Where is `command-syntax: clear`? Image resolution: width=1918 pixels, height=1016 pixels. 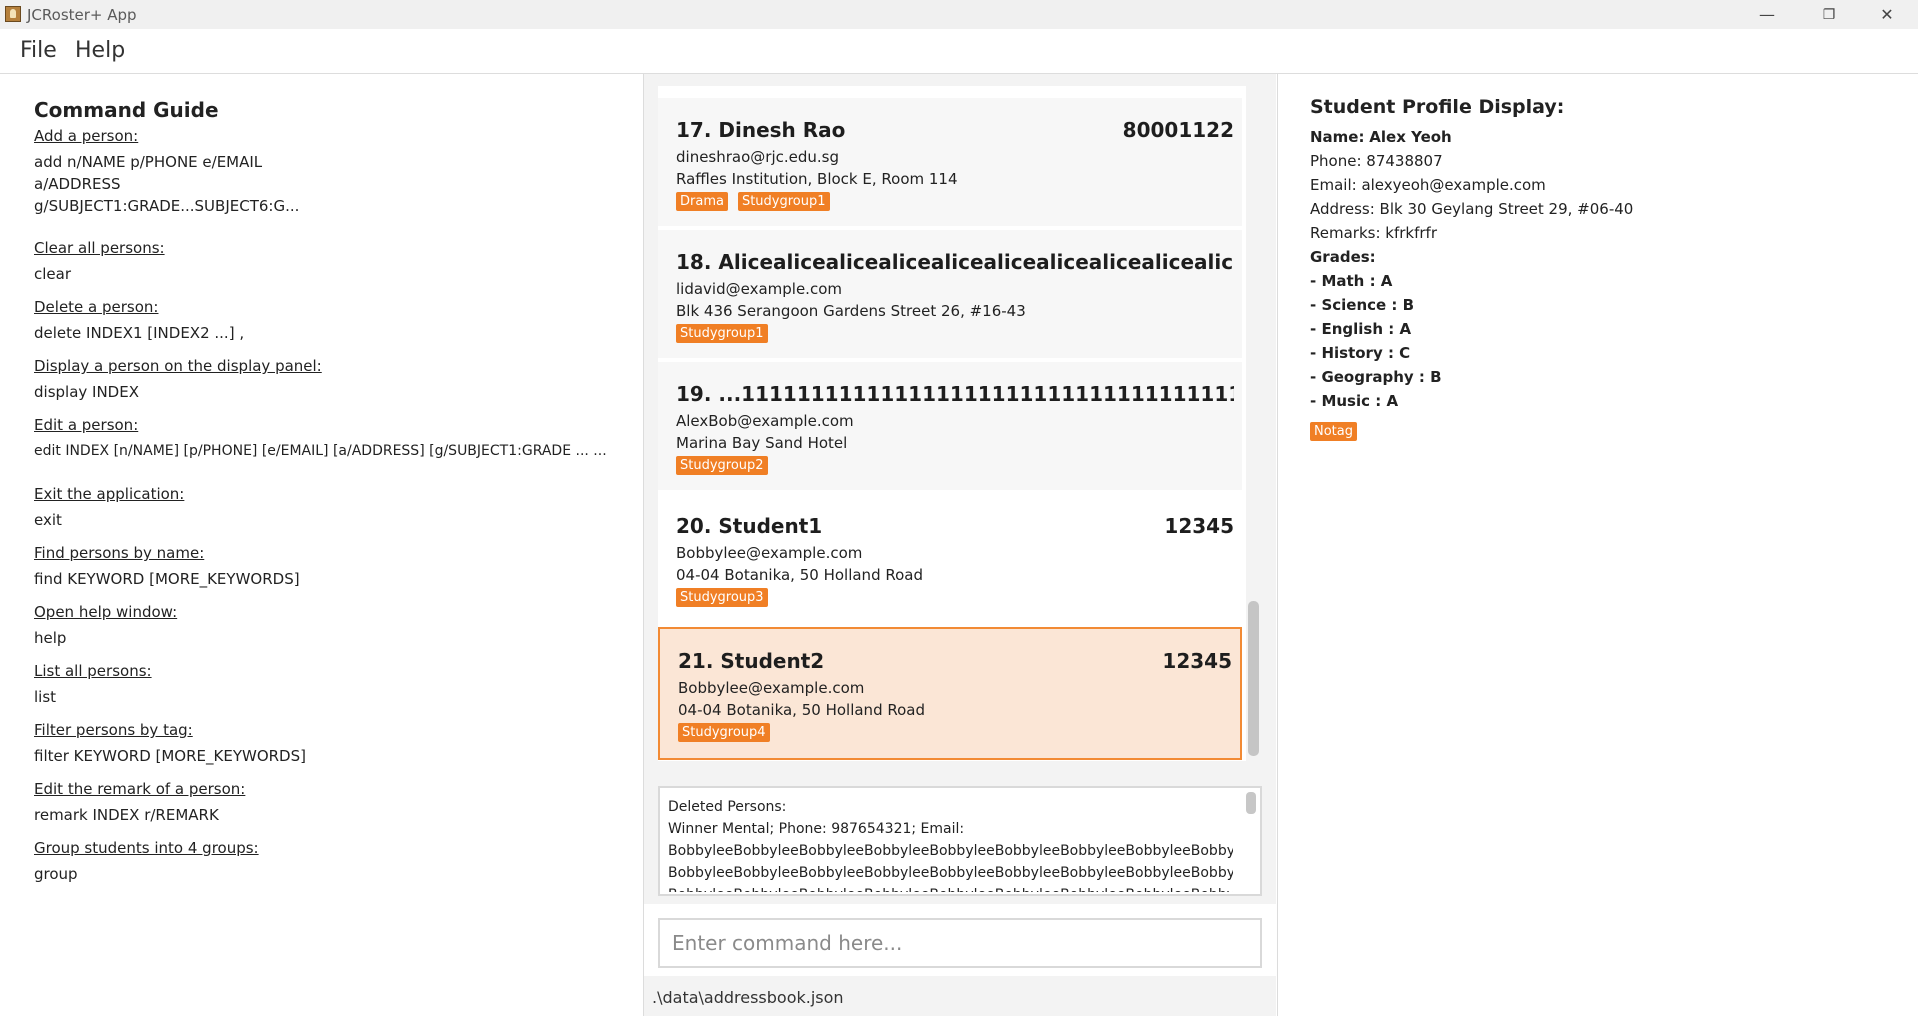 command-syntax: clear is located at coordinates (53, 274).